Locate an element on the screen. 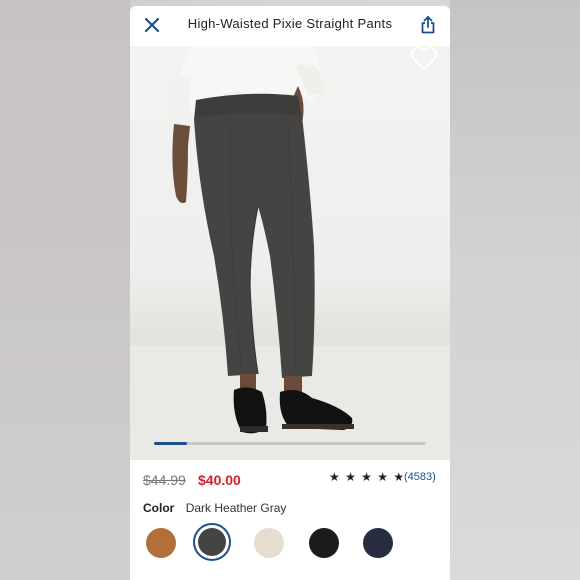 This screenshot has width=580, height=580. color-swatch-fill is located at coordinates (212, 542).